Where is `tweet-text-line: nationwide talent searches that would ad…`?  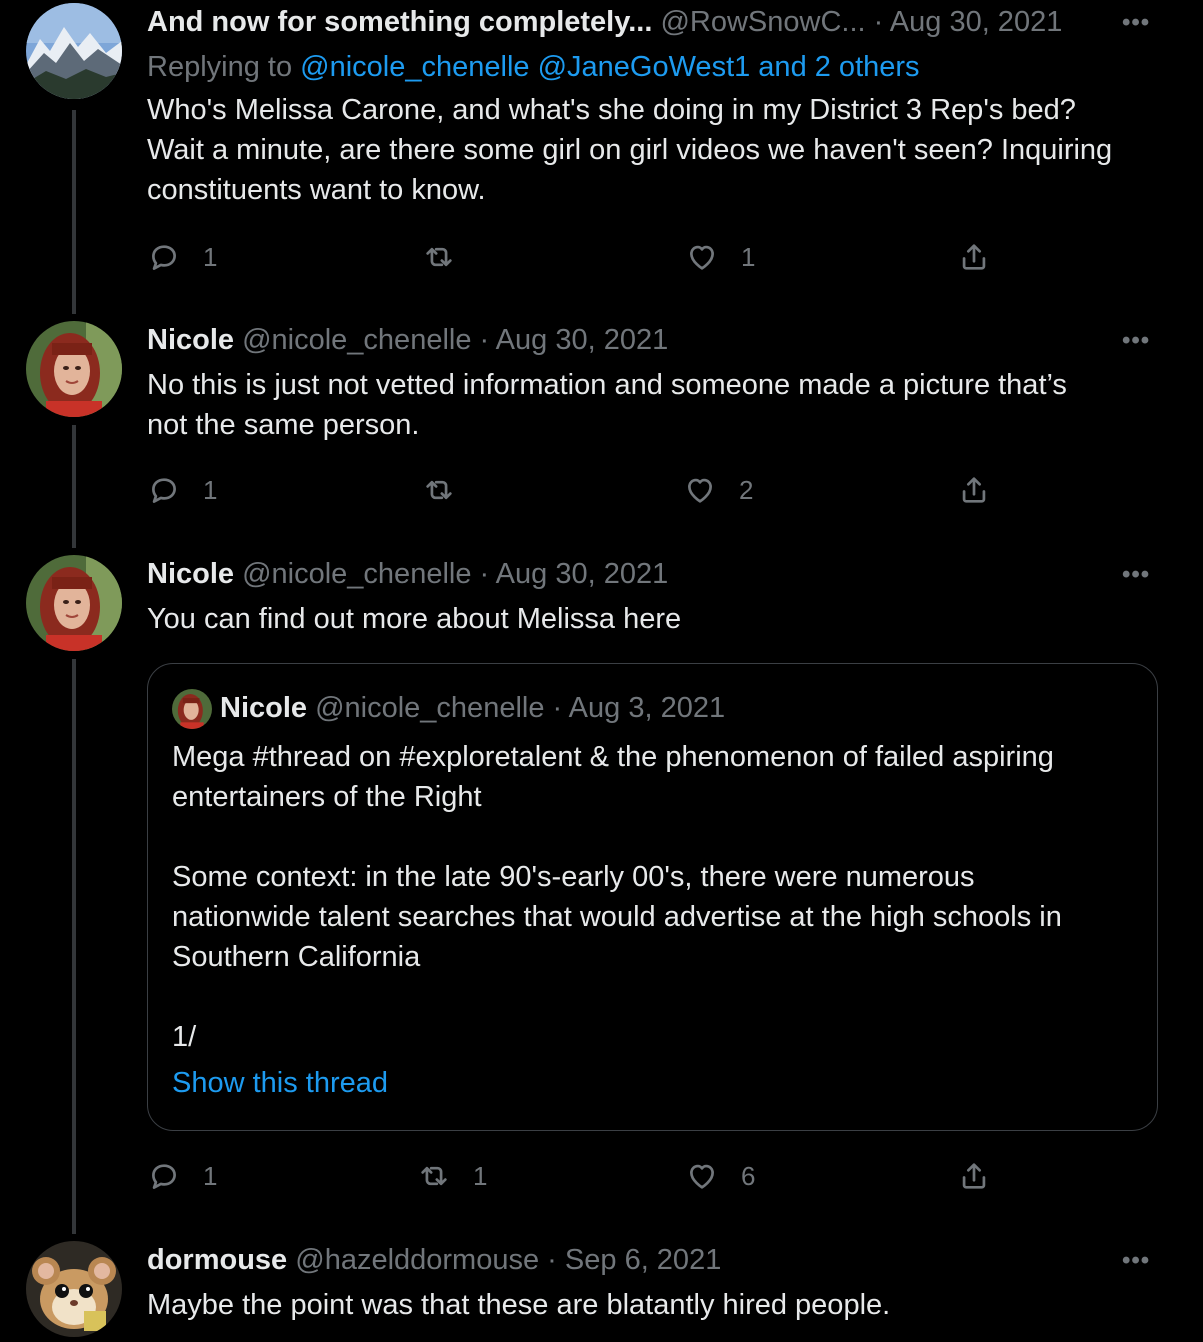
tweet-text-line: nationwide talent searches that would ad… is located at coordinates (617, 917).